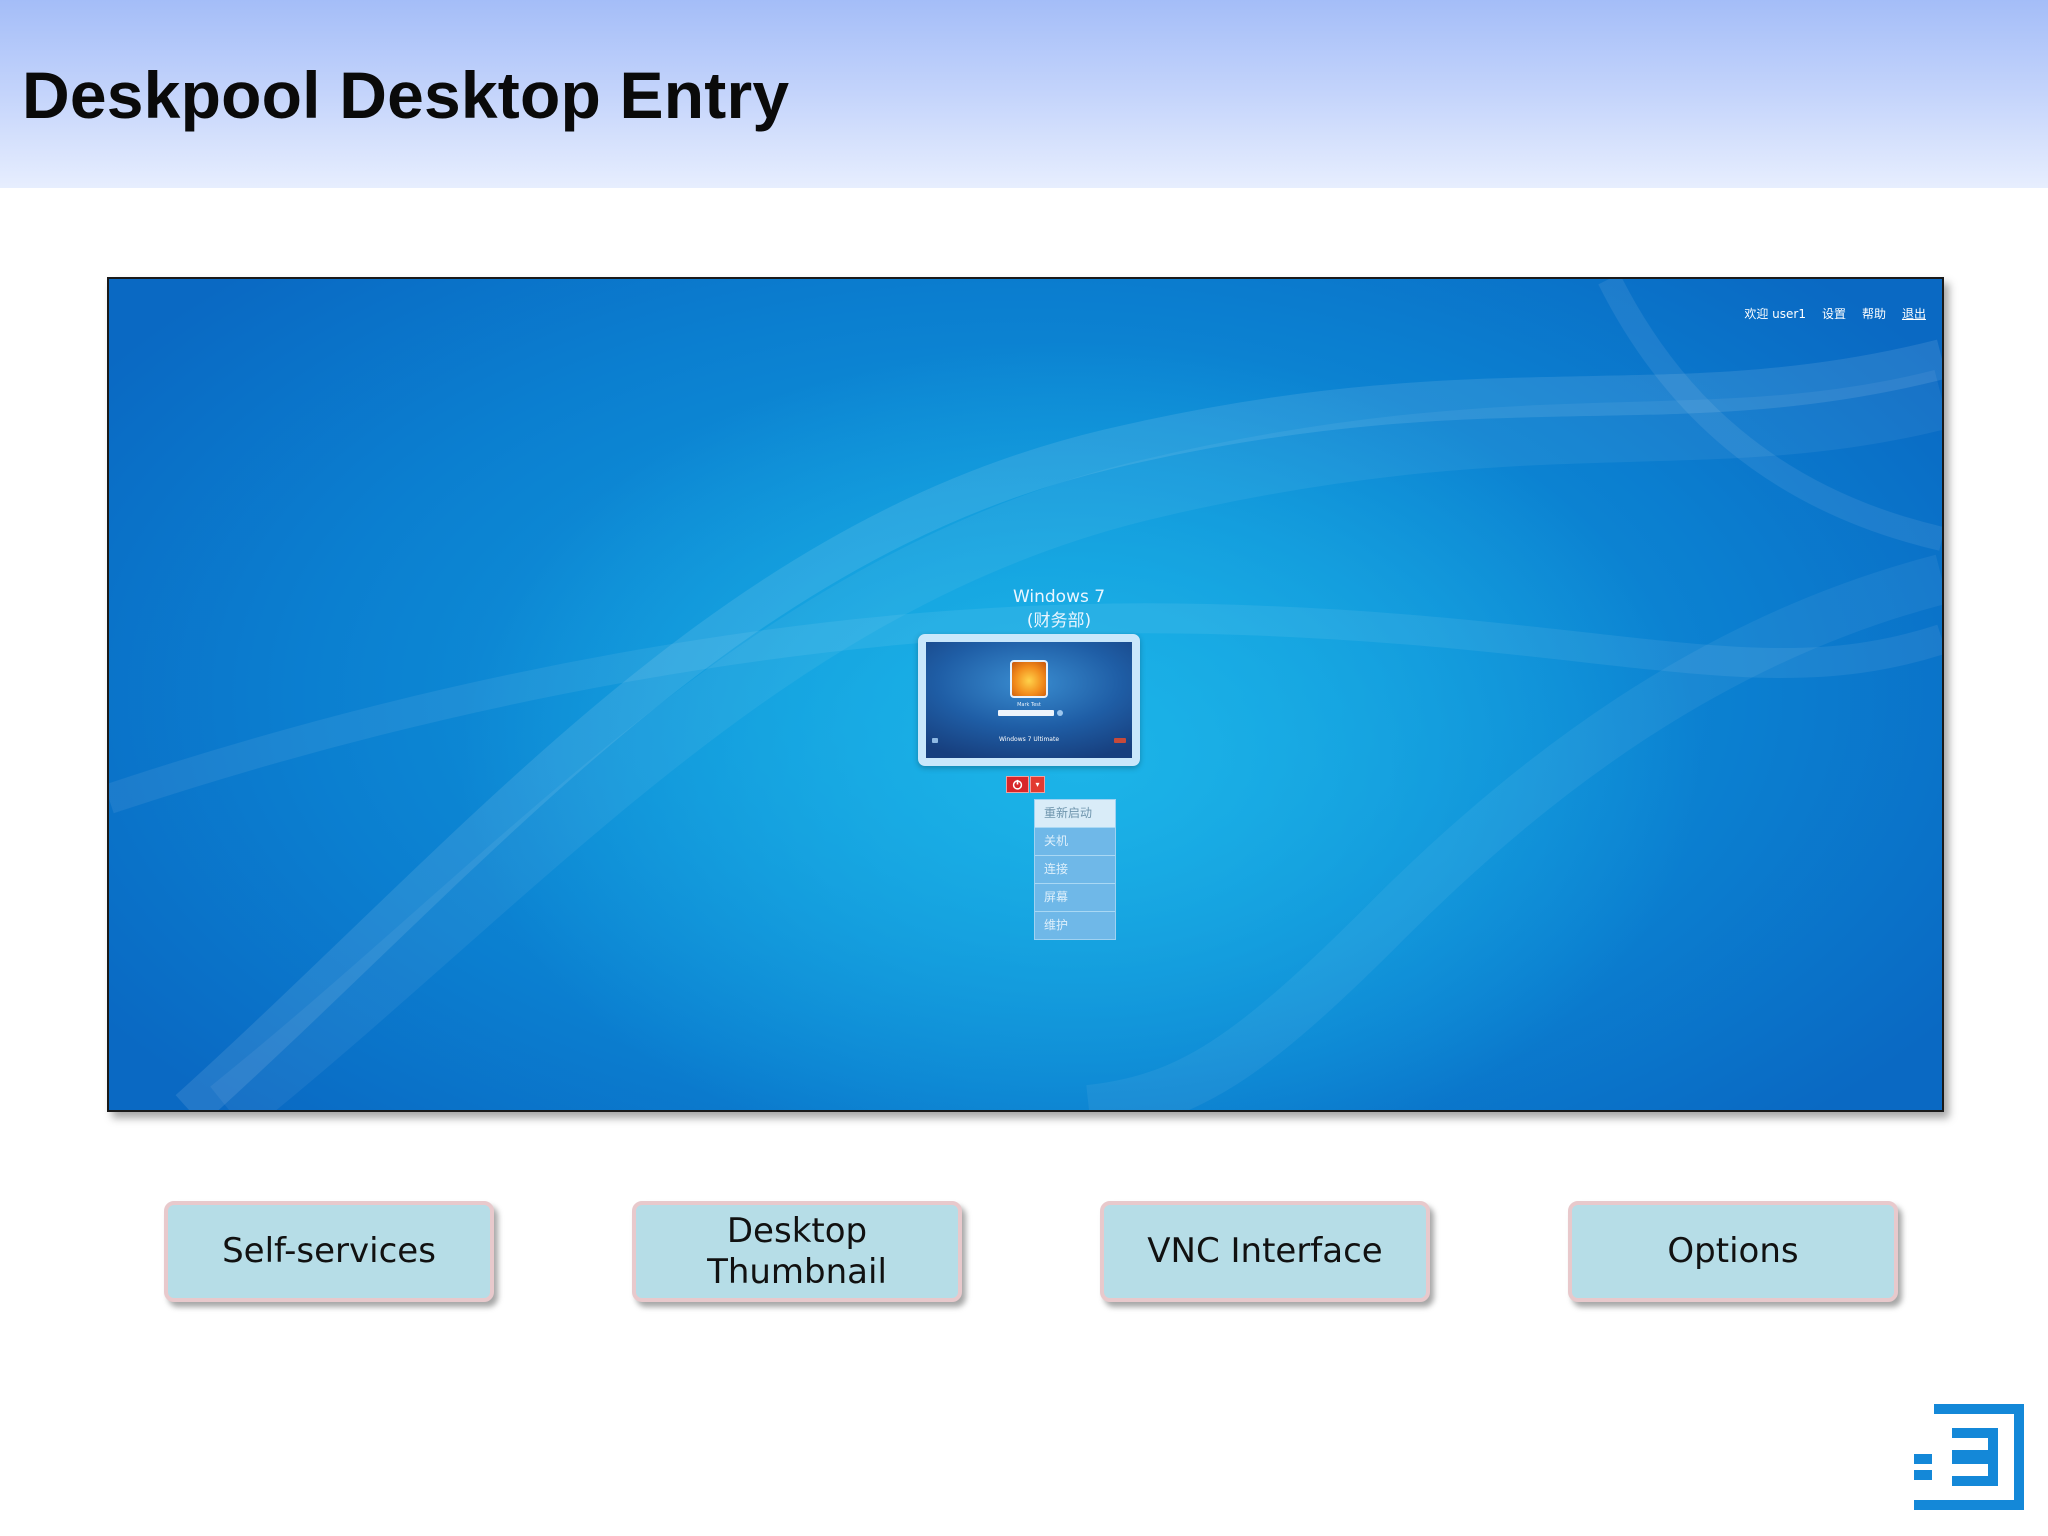  What do you see at coordinates (797, 1230) in the screenshot?
I see `desktop-thumbnail-label-line1: Desktop` at bounding box center [797, 1230].